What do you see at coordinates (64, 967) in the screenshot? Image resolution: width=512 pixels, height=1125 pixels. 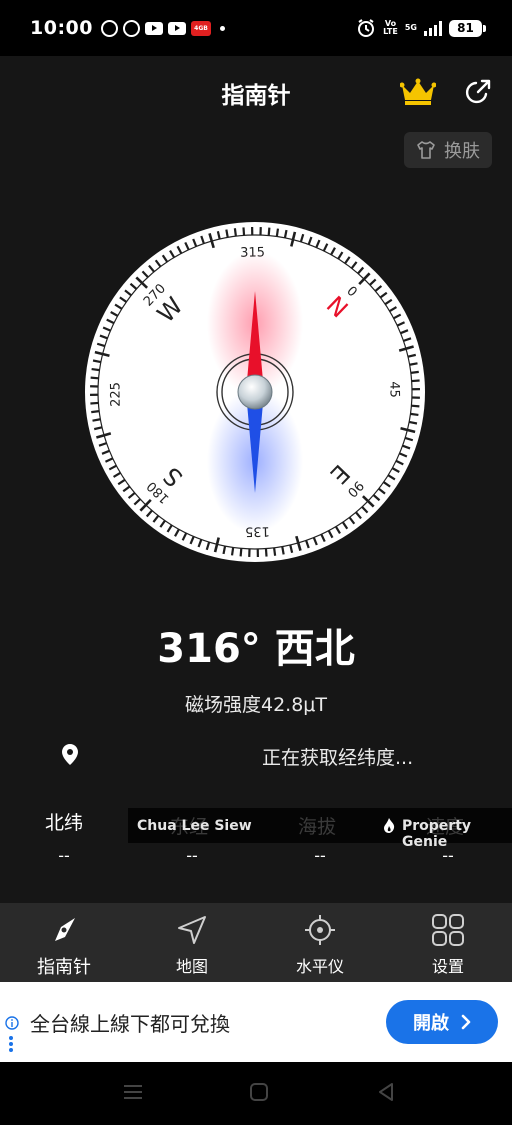 I see `nav-label: 指南针` at bounding box center [64, 967].